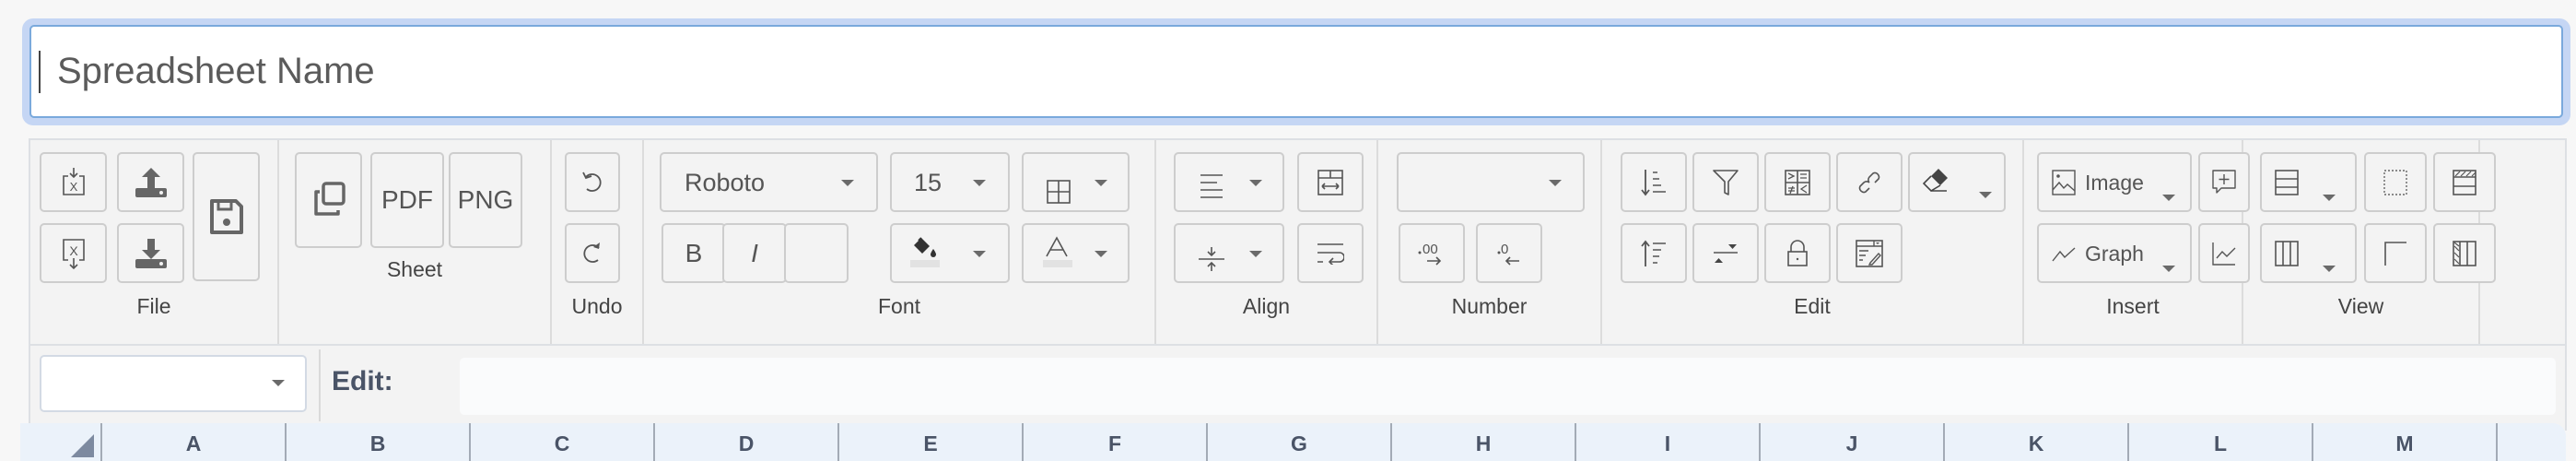 This screenshot has height=461, width=2576. I want to click on upload-button, so click(150, 182).